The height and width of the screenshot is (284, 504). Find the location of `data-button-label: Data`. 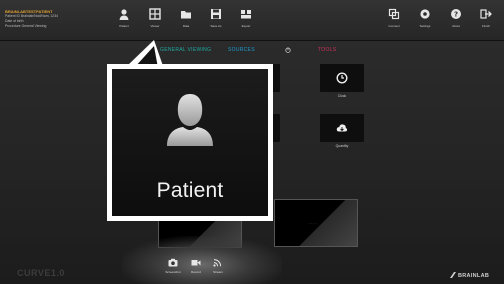

data-button-label: Data is located at coordinates (186, 26).